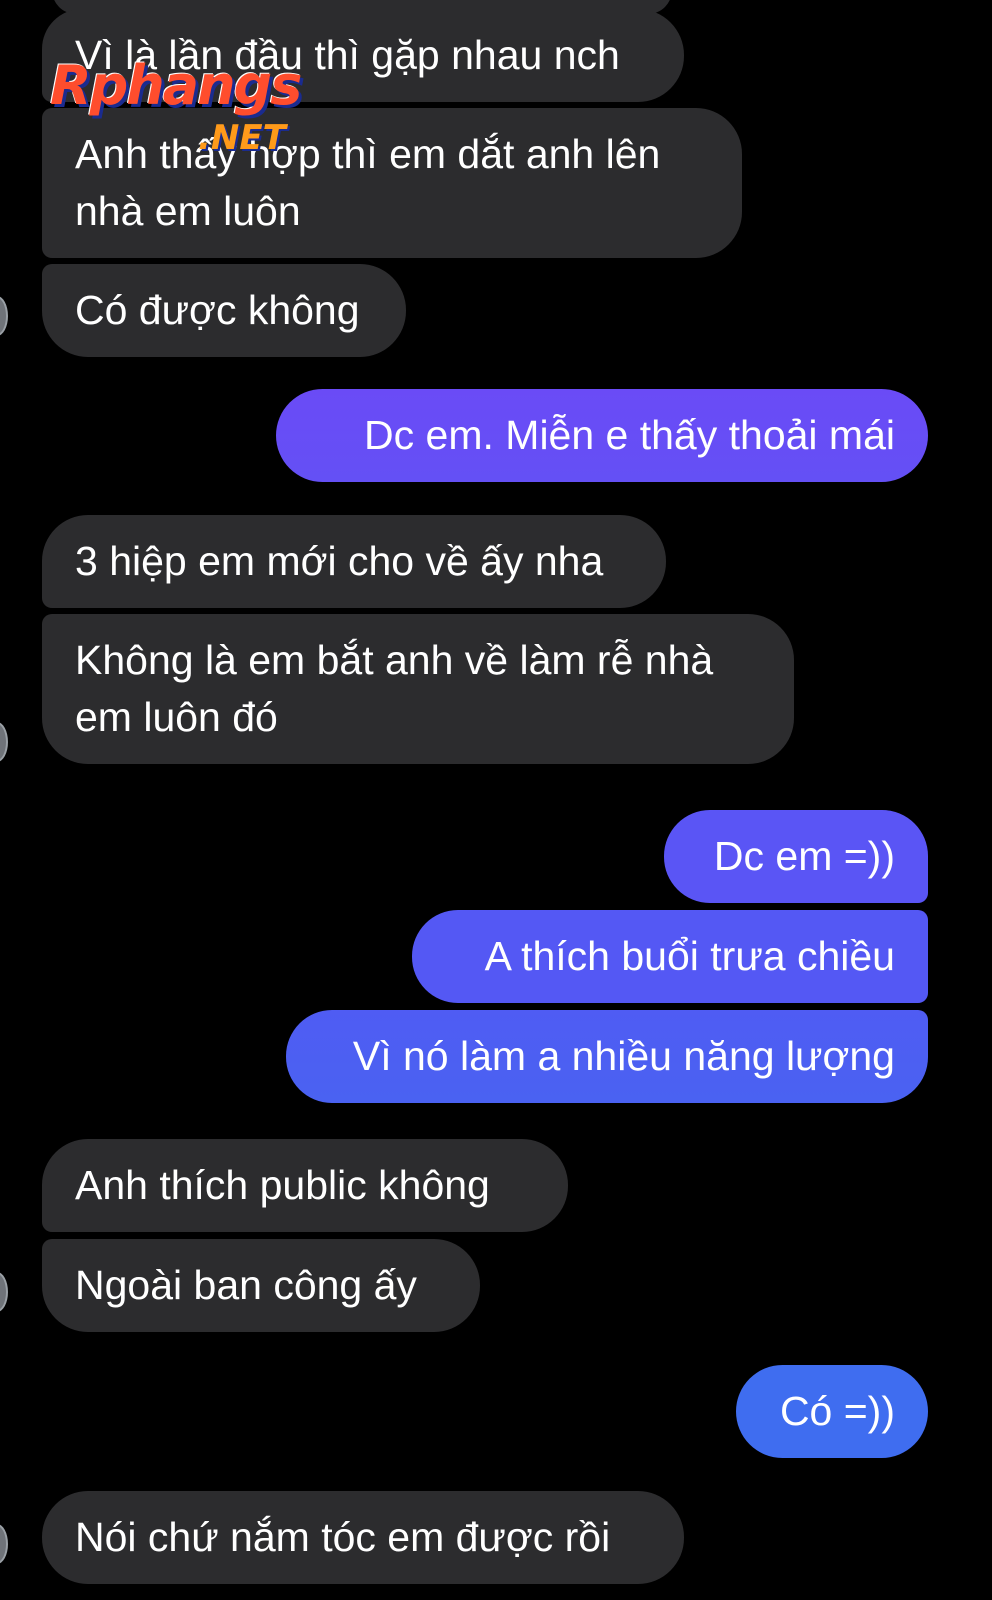  What do you see at coordinates (339, 561) in the screenshot?
I see `message-text: 3 hiệp em mới cho về ấy nha` at bounding box center [339, 561].